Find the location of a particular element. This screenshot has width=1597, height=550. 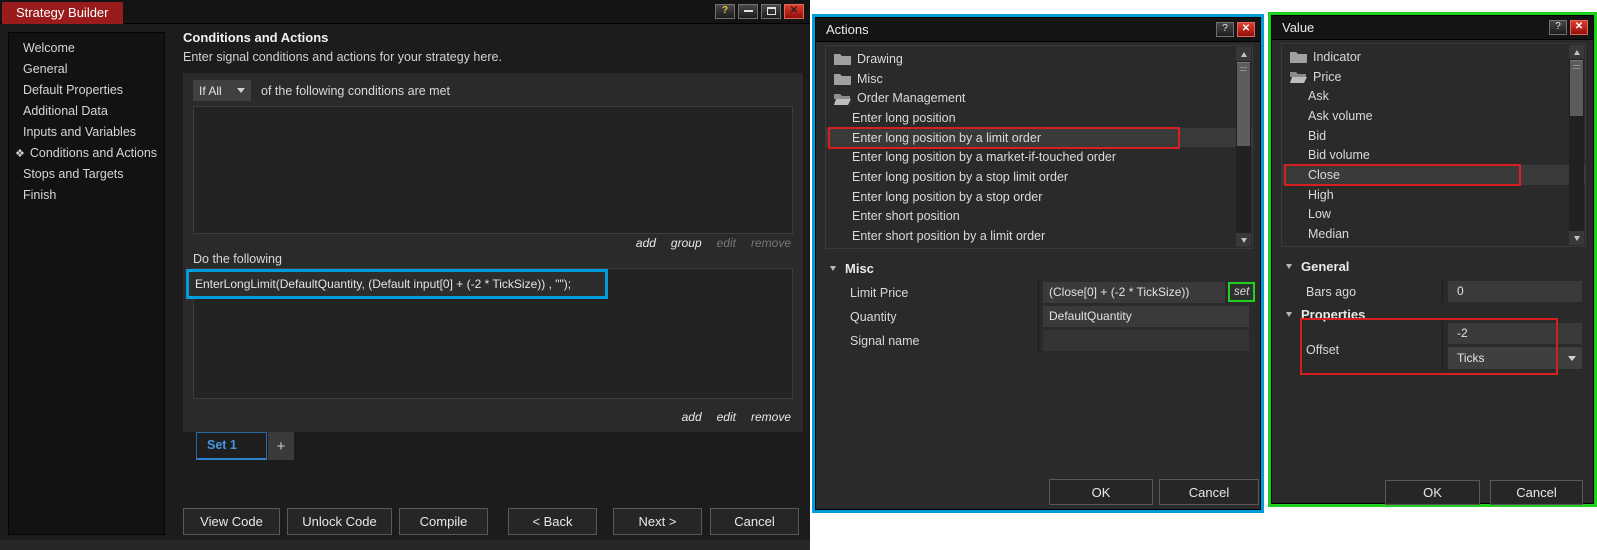

edit-action-link: edit is located at coordinates (726, 417).